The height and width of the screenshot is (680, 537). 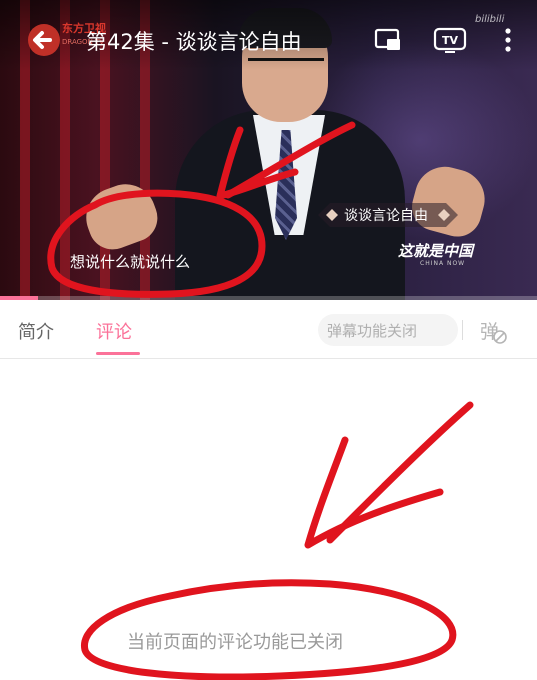 I want to click on bilibili-watermark: bilibili, so click(x=490, y=19).